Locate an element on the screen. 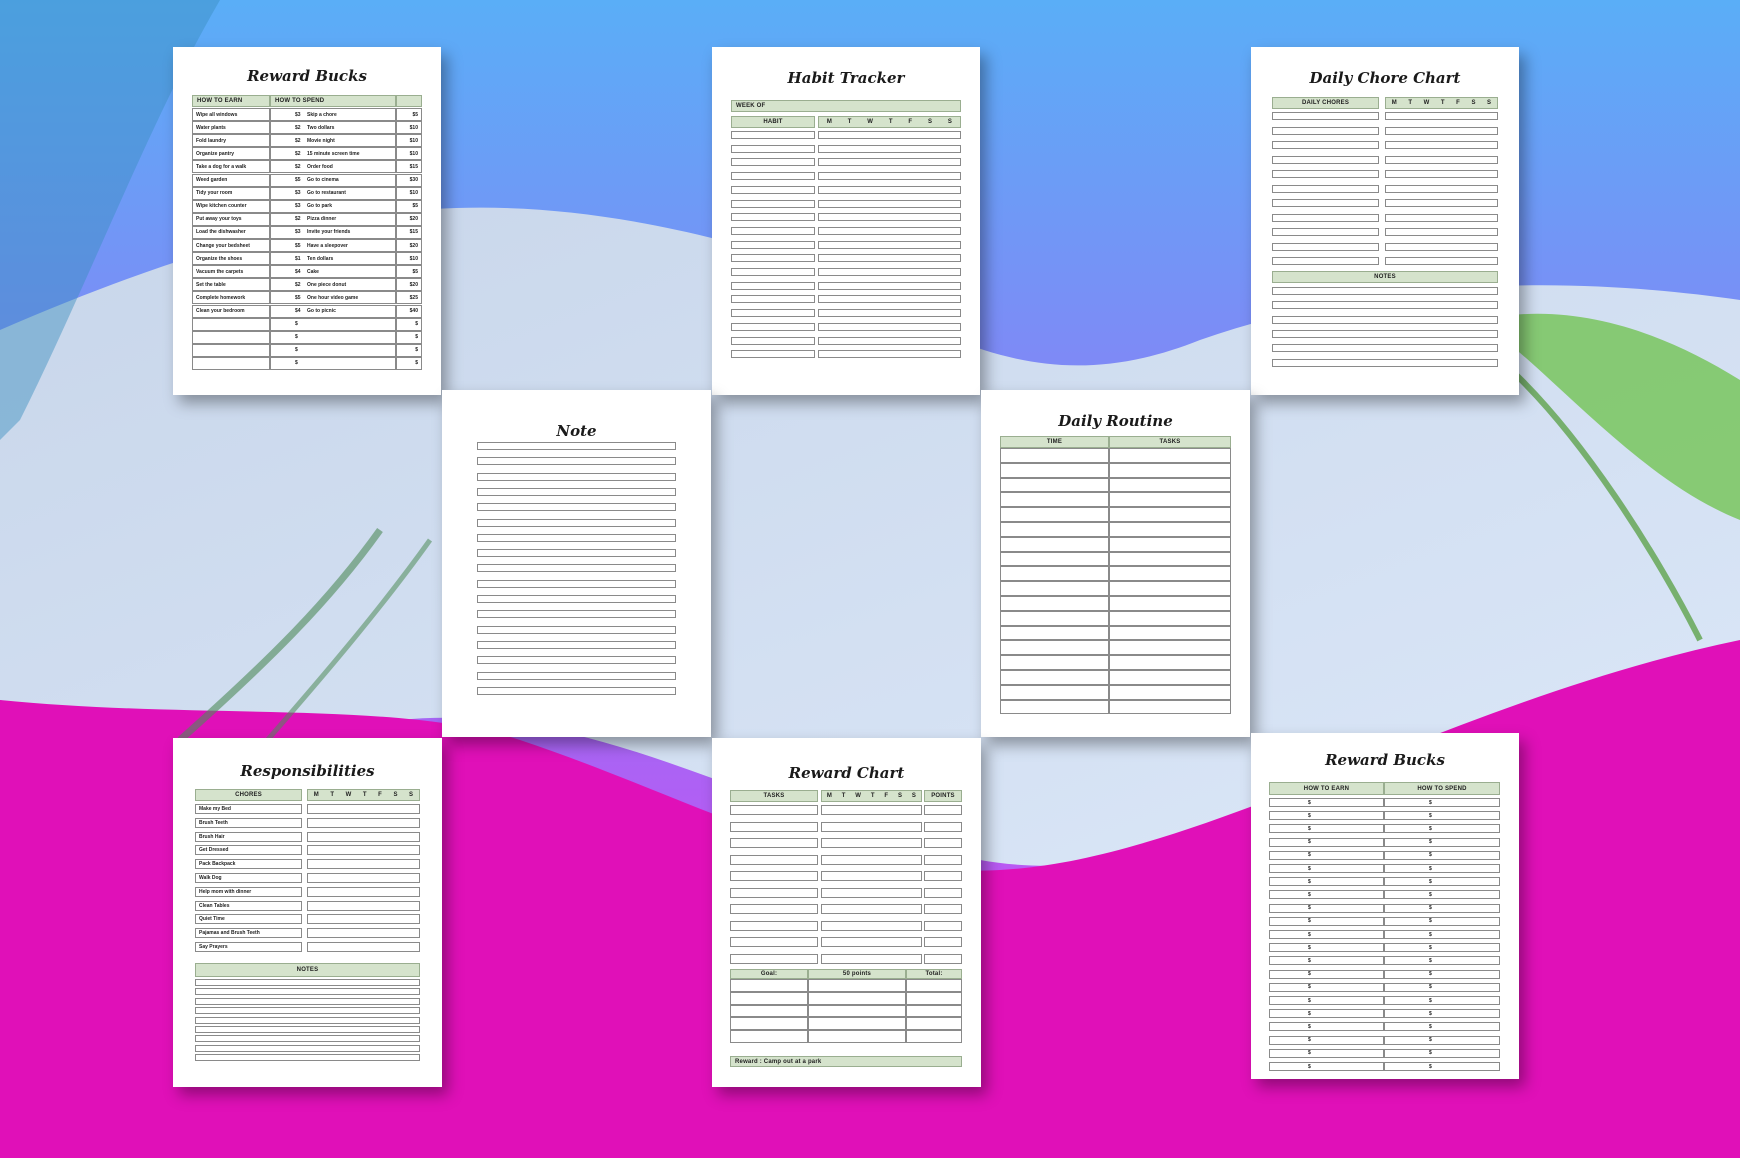 This screenshot has height=1158, width=1740. tasks-header: TASKS is located at coordinates (1170, 442).